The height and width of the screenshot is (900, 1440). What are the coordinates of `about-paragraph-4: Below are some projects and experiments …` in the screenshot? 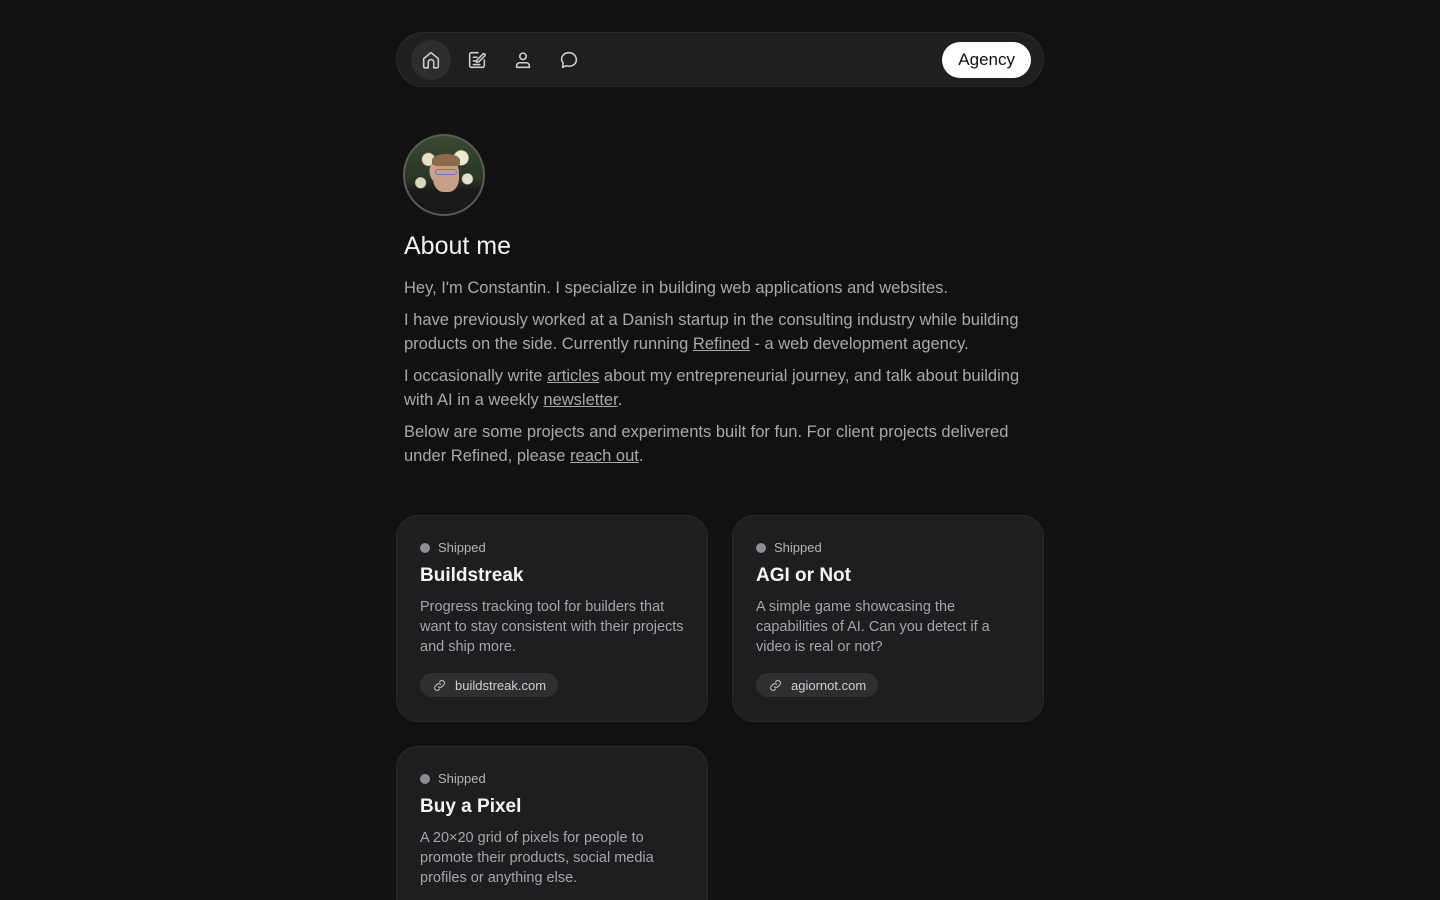 It's located at (724, 444).